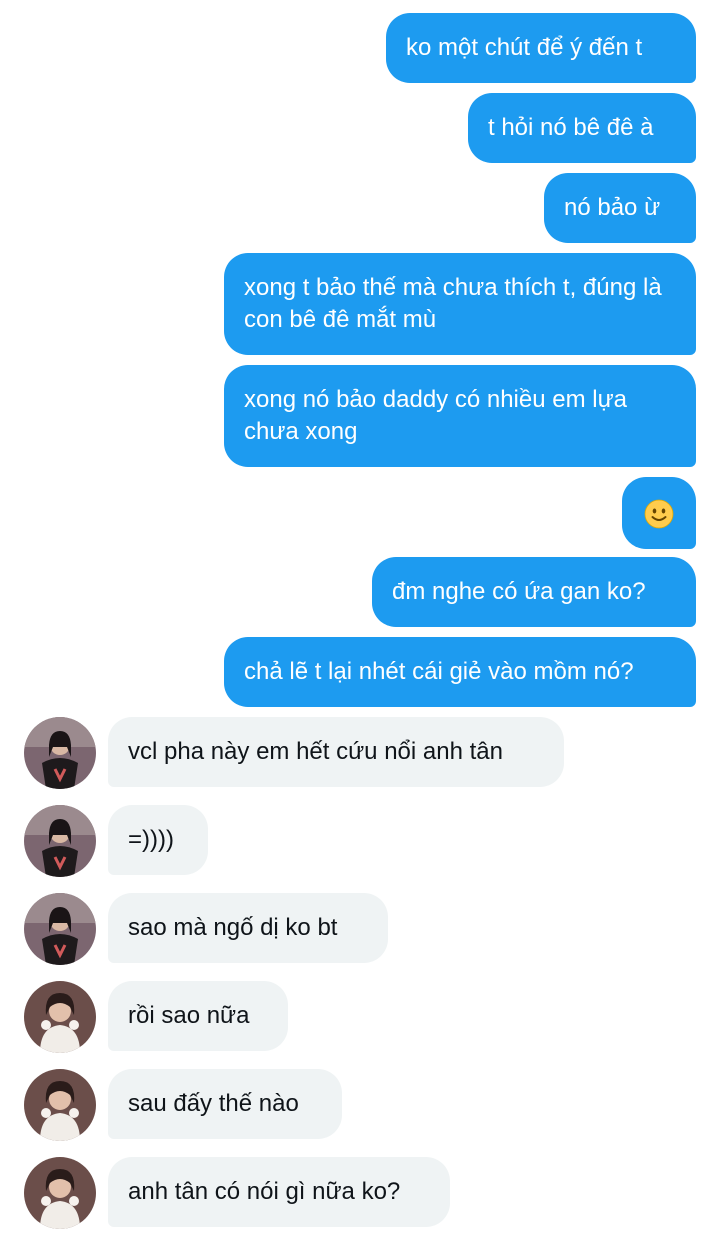  Describe the element at coordinates (524, 47) in the screenshot. I see `message-text: ko một chút để ý đến t` at that location.